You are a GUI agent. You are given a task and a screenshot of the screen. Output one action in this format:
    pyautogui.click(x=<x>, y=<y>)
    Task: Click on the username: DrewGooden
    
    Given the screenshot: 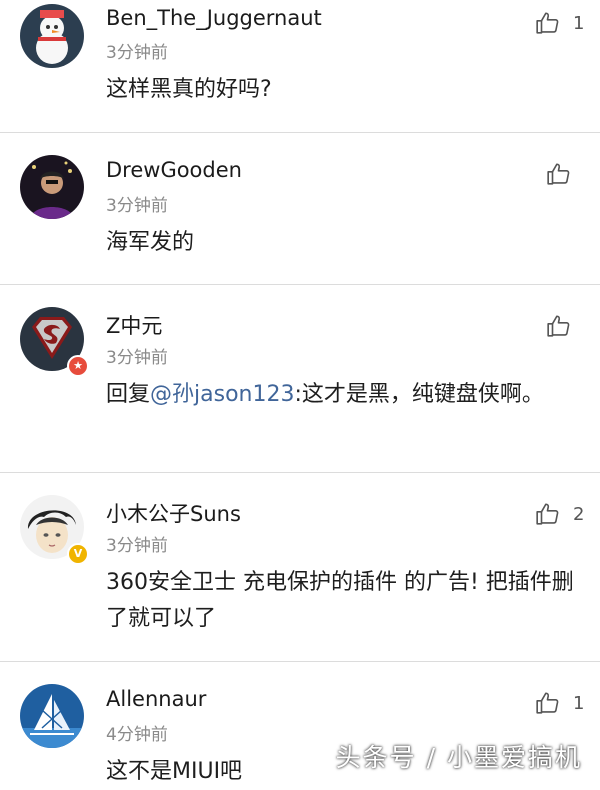 What is the action you would take?
    pyautogui.click(x=174, y=170)
    